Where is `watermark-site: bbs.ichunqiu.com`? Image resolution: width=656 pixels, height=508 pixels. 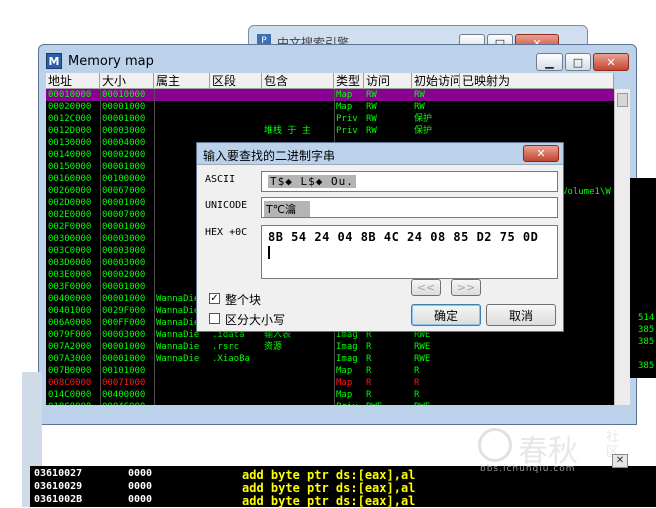 watermark-site: bbs.ichunqiu.com is located at coordinates (528, 469).